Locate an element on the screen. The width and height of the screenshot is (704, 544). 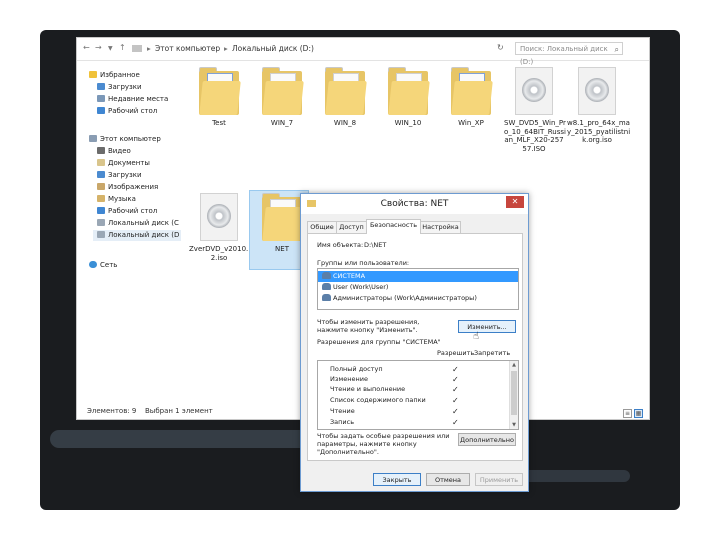
dialog-titlebar: Свойства: NET ✕ is located at coordinates (414, 204).